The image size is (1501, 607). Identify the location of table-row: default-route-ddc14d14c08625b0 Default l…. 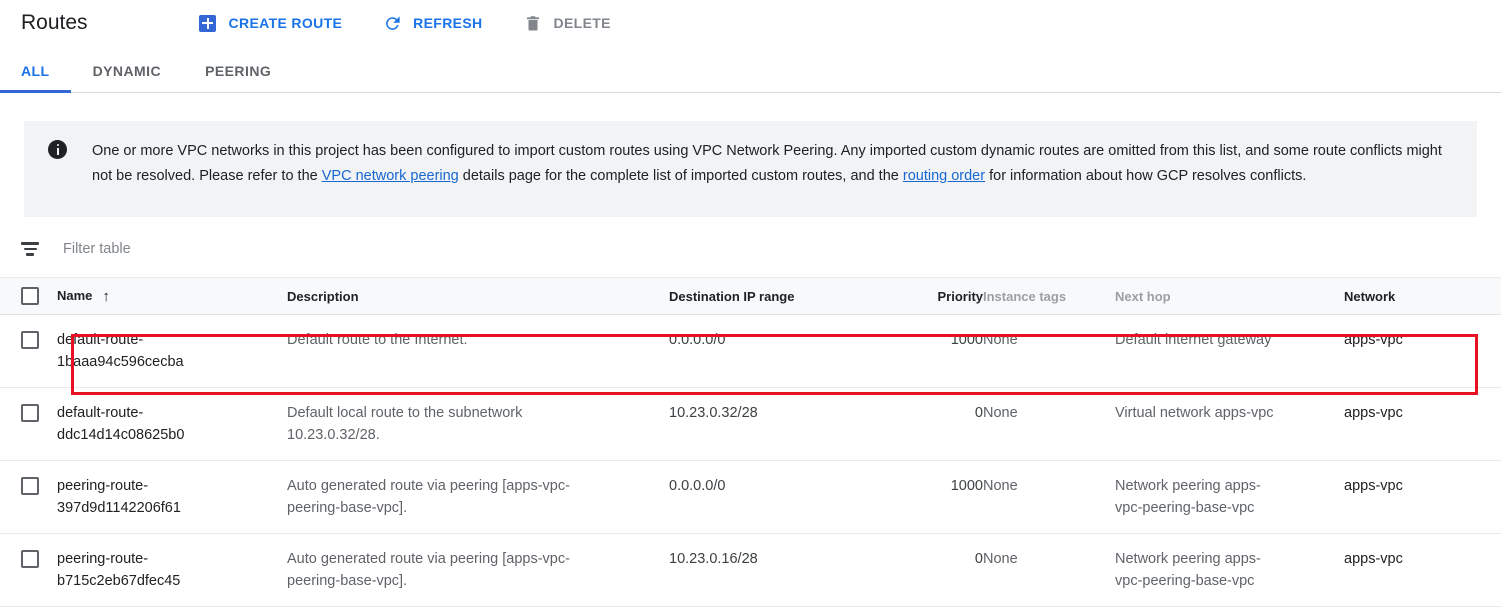
(750, 424).